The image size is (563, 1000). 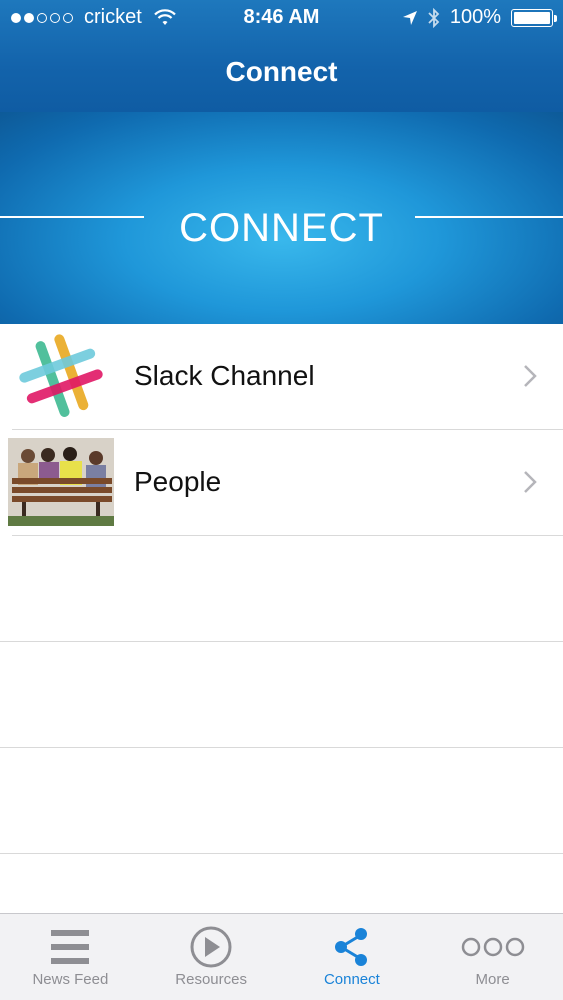 I want to click on list-item-label: People, so click(x=178, y=481).